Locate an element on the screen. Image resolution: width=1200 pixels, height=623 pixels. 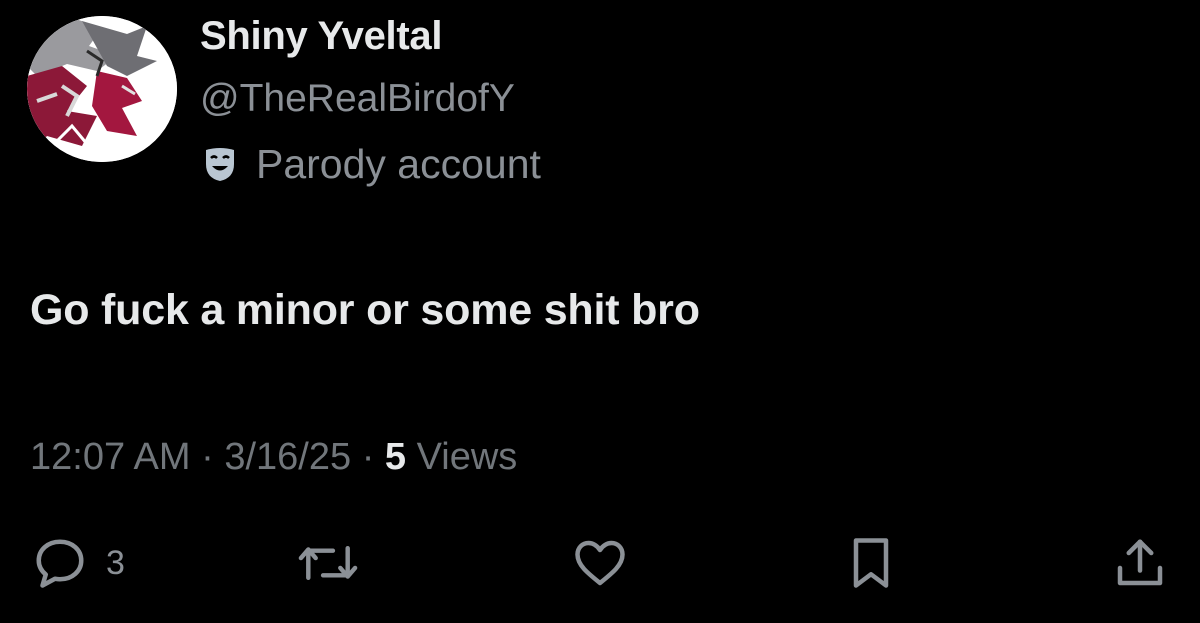
parody-label-text: Parody account is located at coordinates (398, 163).